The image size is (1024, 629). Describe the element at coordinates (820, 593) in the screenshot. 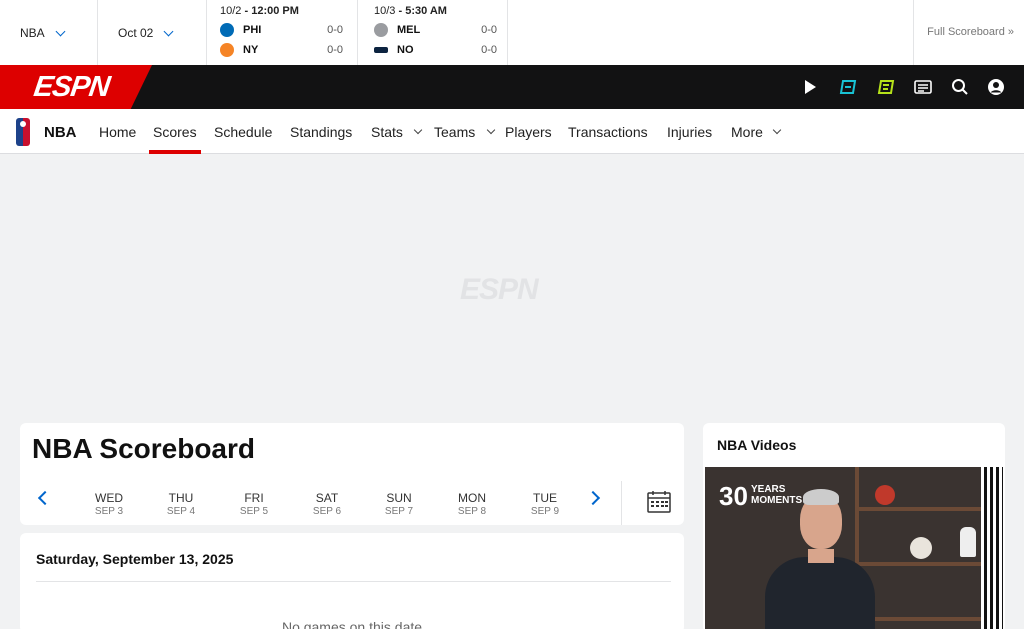

I see `presenter-body` at that location.